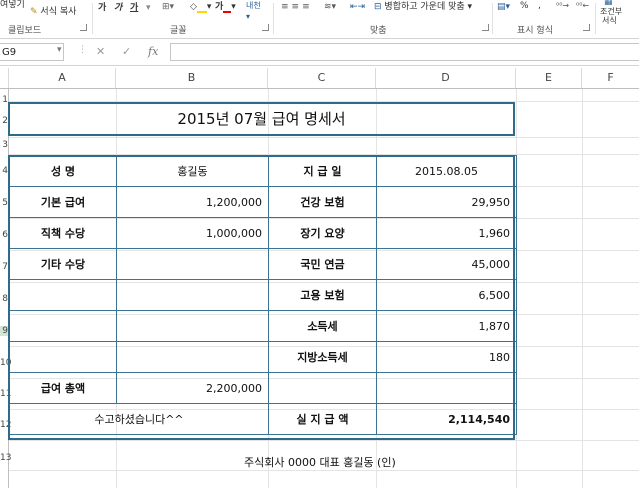 The width and height of the screenshot is (639, 488). I want to click on dropdown-arrow-icon: ▾, so click(148, 8).